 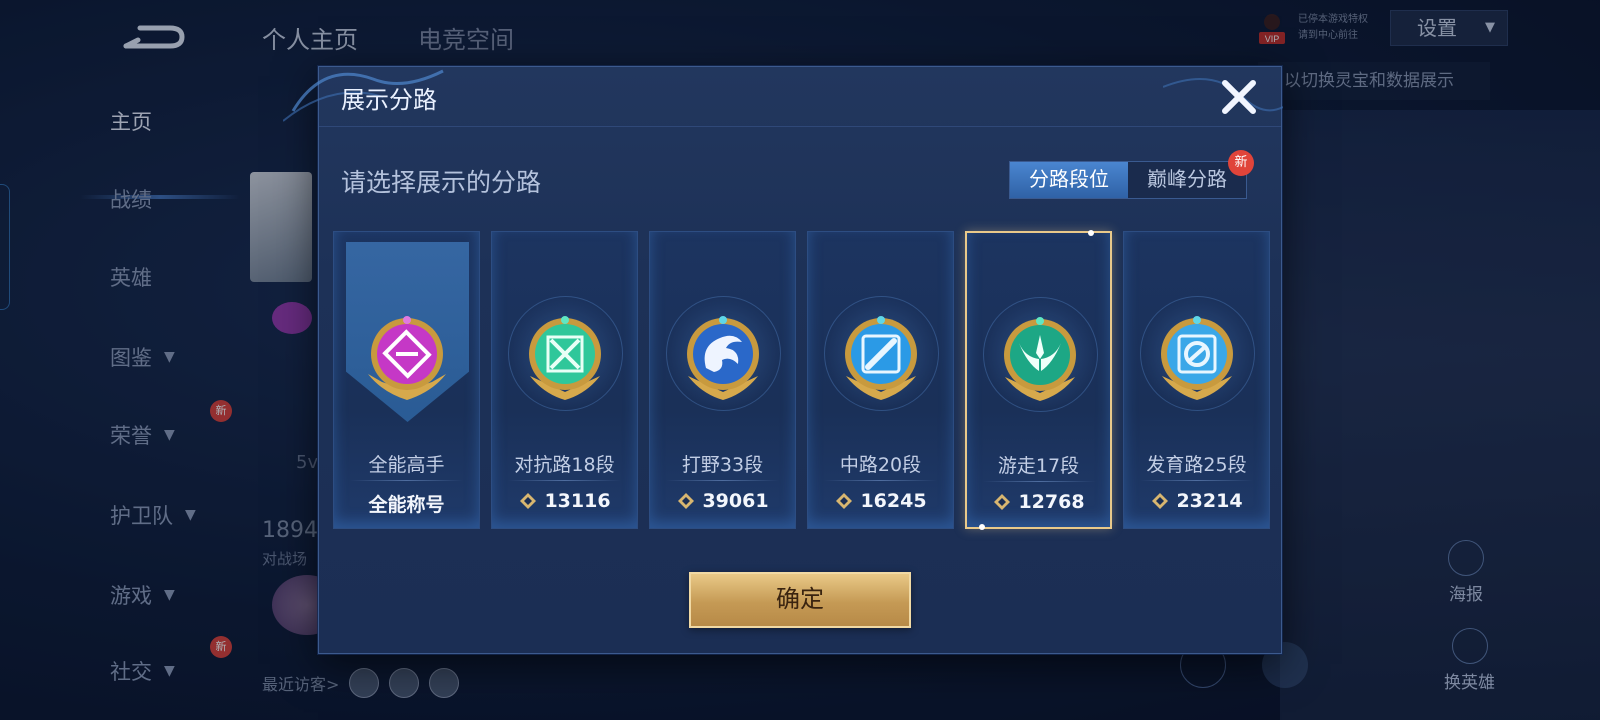 I want to click on dialog-title: 展示分路, so click(x=389, y=100).